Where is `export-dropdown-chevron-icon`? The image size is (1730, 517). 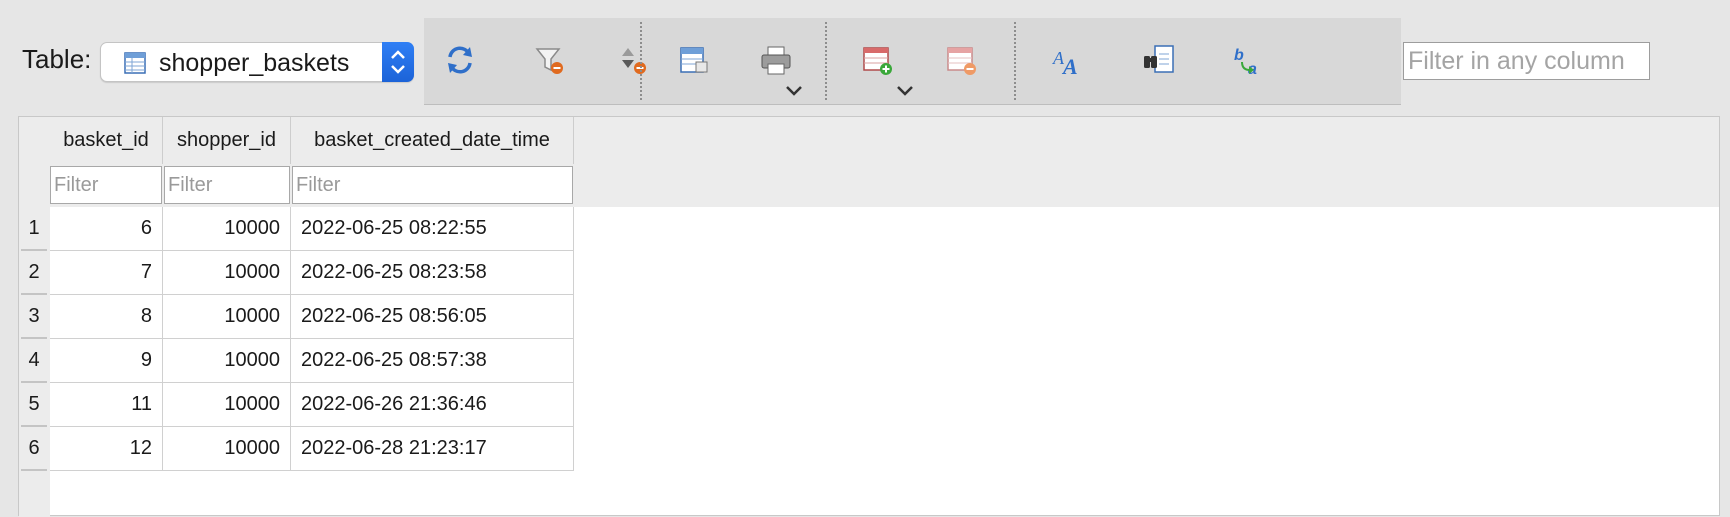 export-dropdown-chevron-icon is located at coordinates (794, 91).